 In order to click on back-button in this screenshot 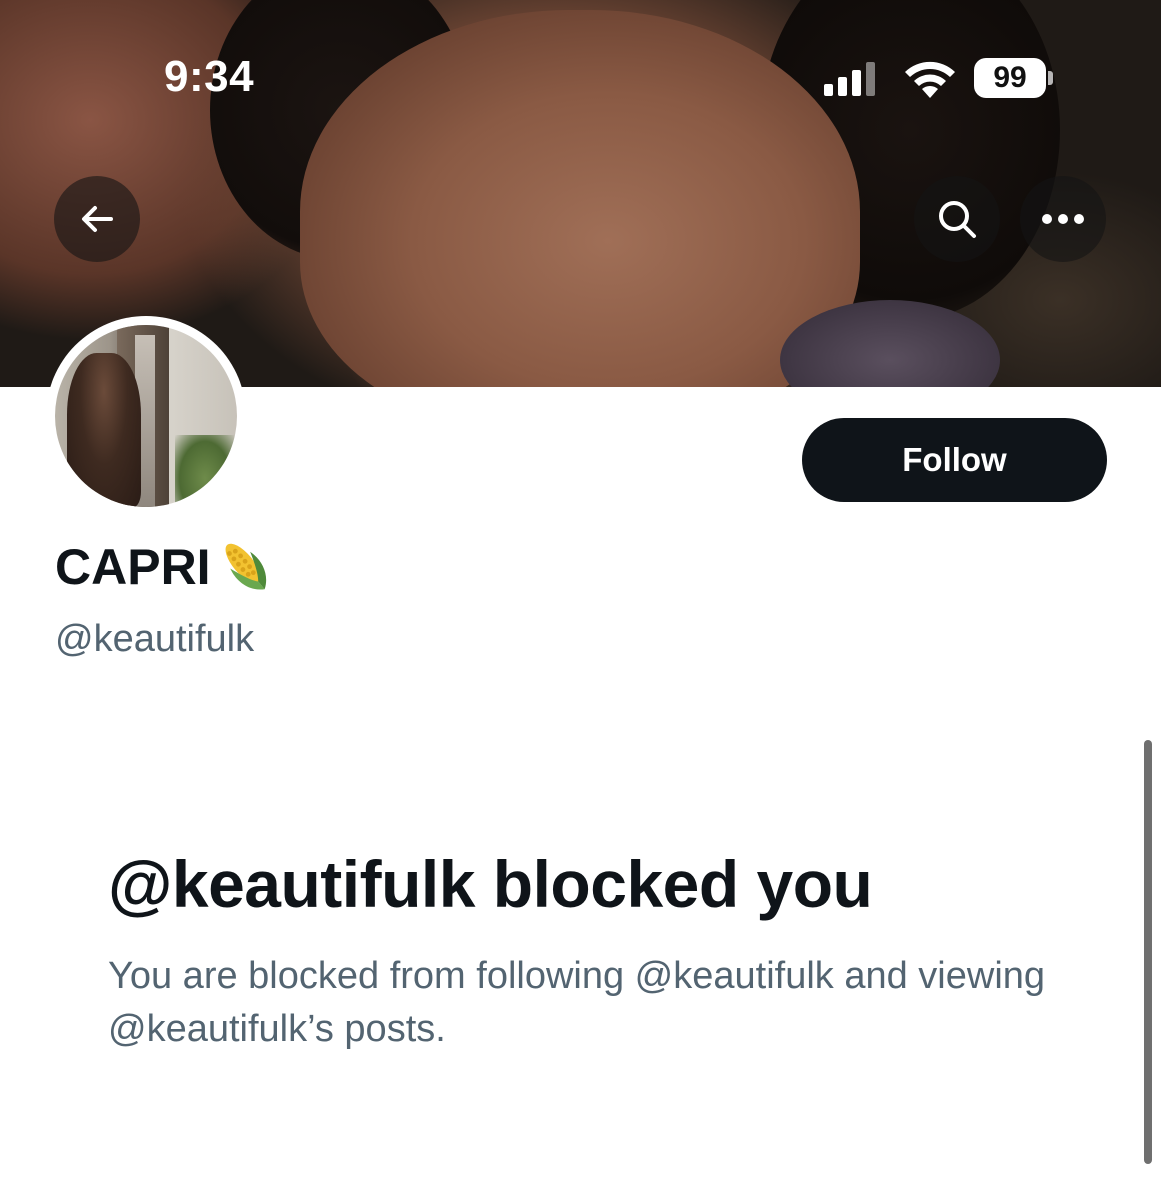, I will do `click(97, 219)`.